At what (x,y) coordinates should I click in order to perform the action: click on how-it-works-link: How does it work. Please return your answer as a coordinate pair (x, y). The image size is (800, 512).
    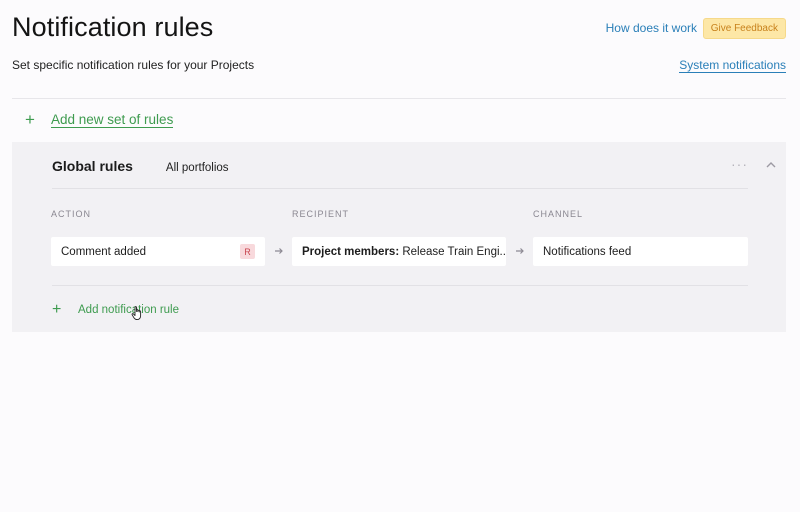
    Looking at the image, I should click on (651, 28).